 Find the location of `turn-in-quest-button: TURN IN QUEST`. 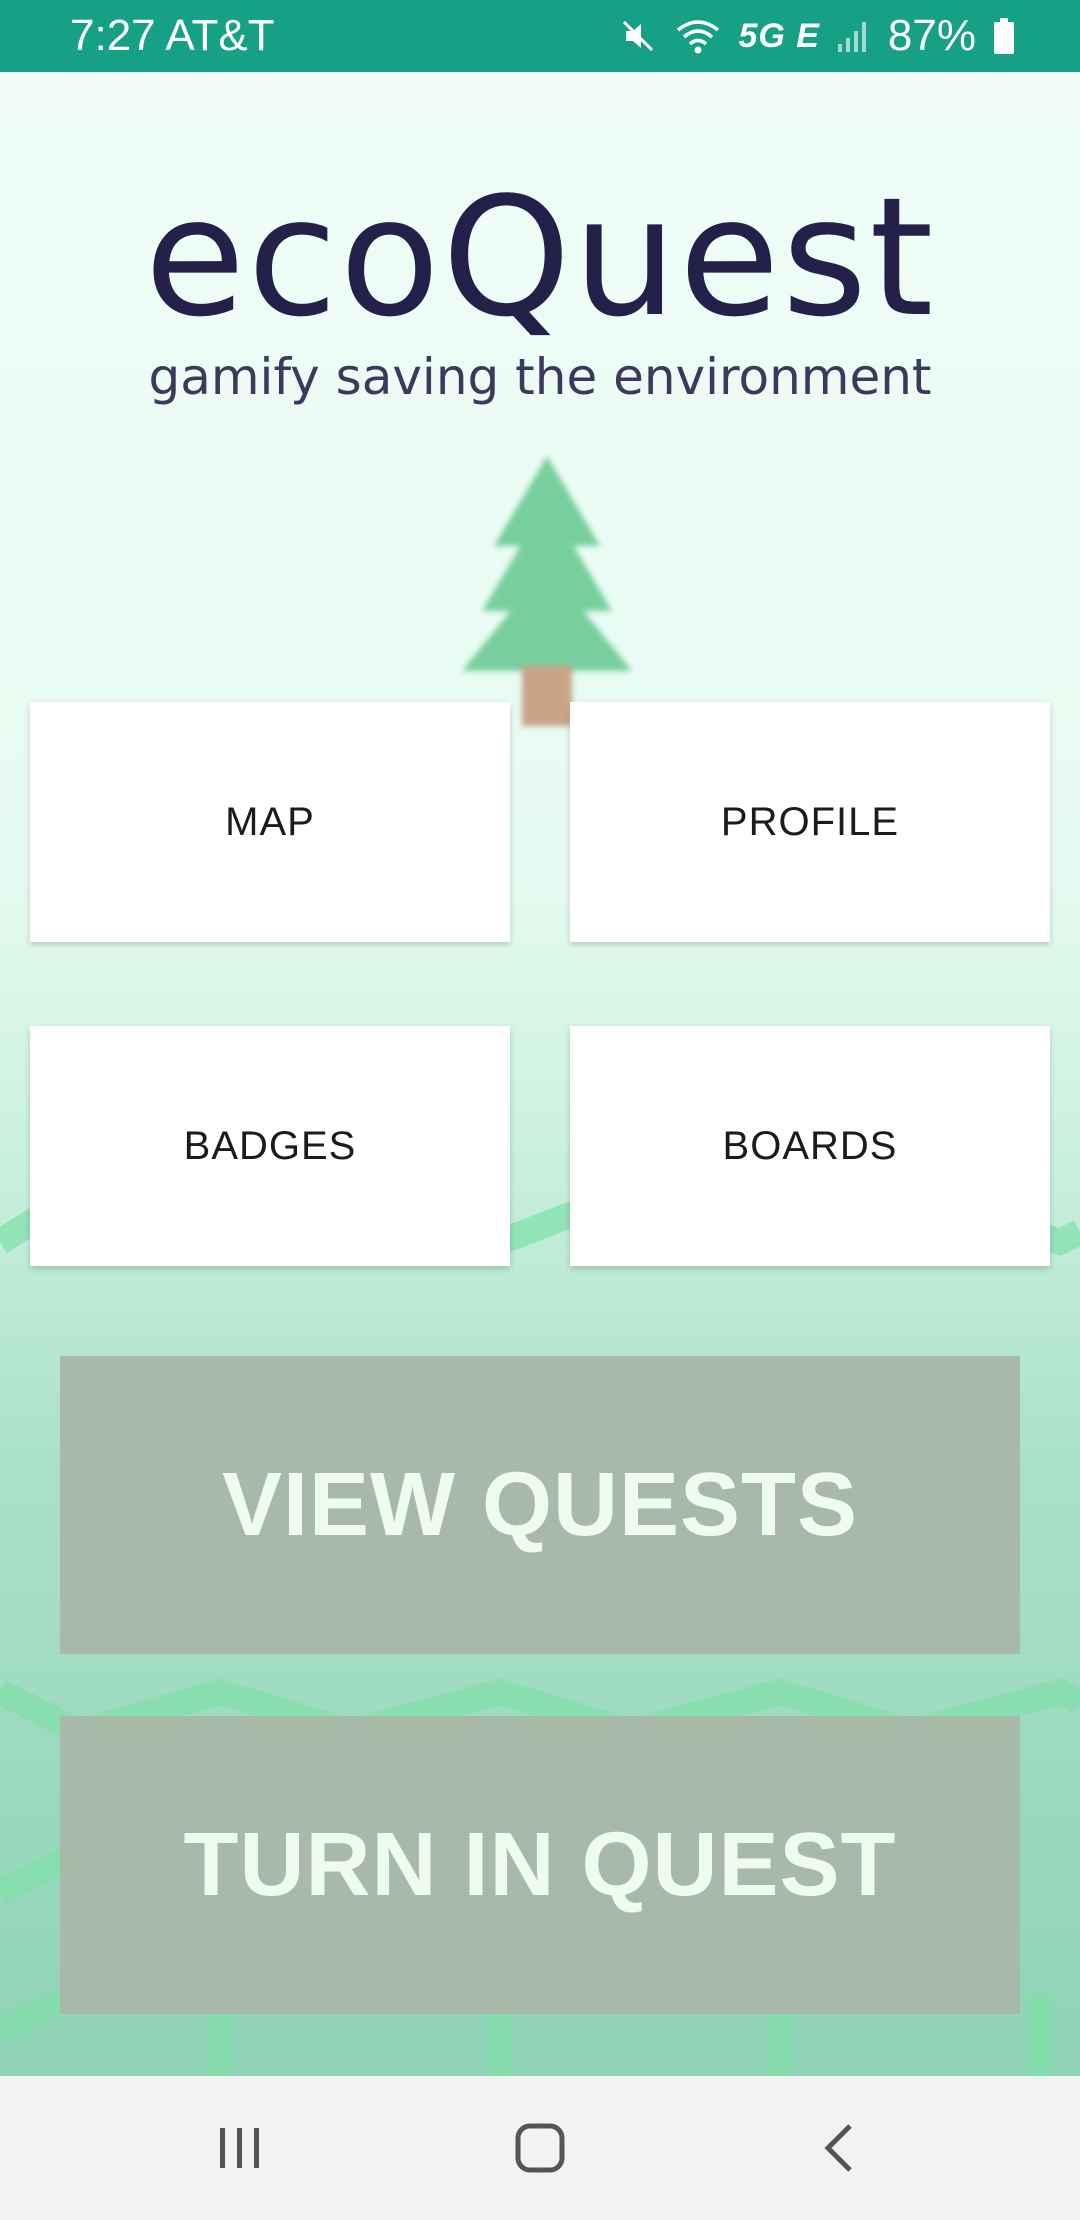

turn-in-quest-button: TURN IN QUEST is located at coordinates (540, 1865).